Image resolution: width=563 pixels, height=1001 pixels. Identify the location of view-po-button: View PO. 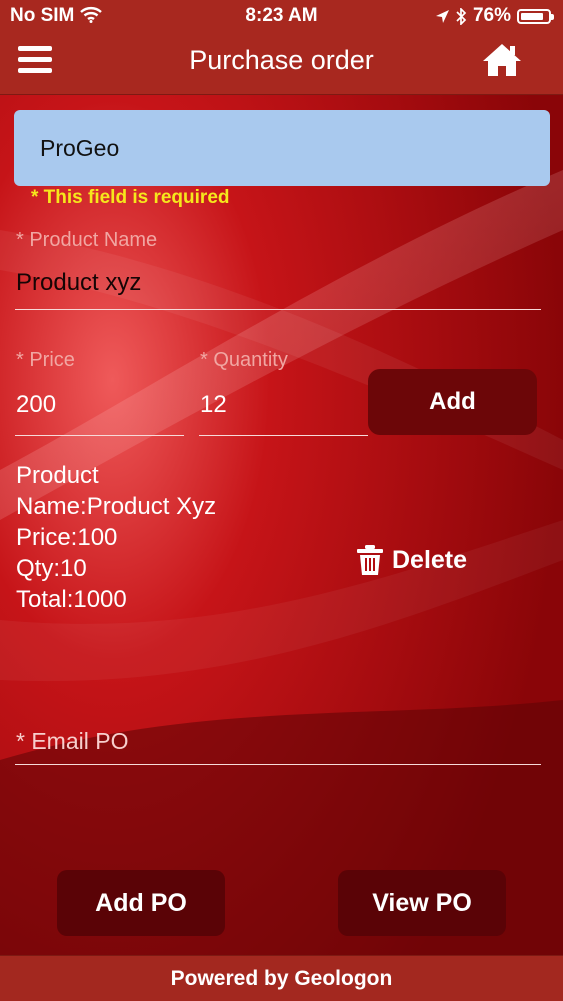
(422, 903).